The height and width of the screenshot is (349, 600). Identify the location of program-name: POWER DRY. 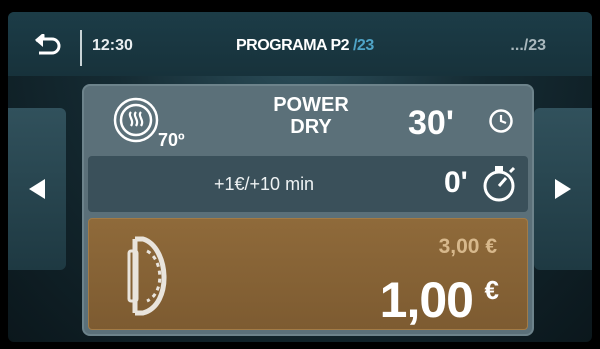
(311, 116).